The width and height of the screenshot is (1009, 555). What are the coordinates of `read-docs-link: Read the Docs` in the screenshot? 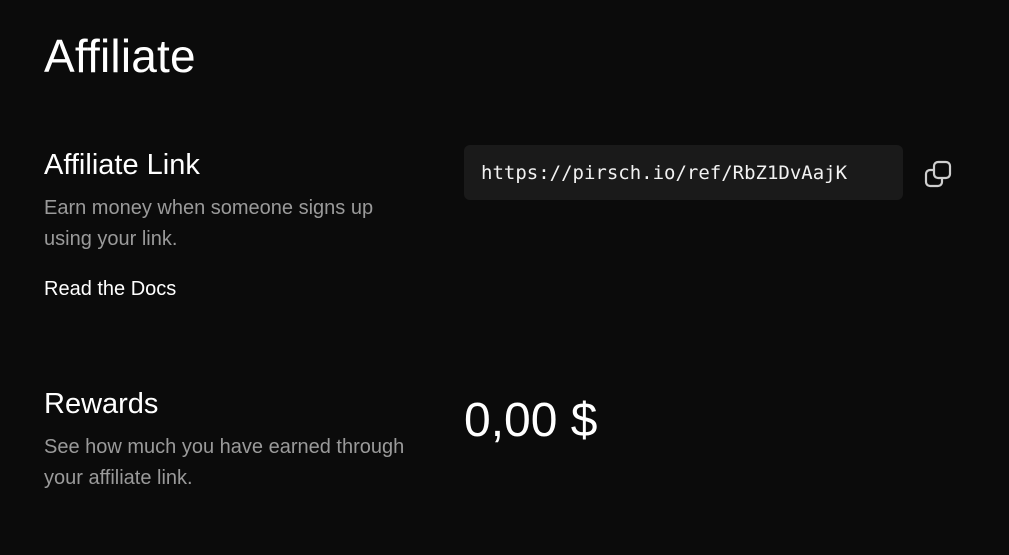 It's located at (110, 289).